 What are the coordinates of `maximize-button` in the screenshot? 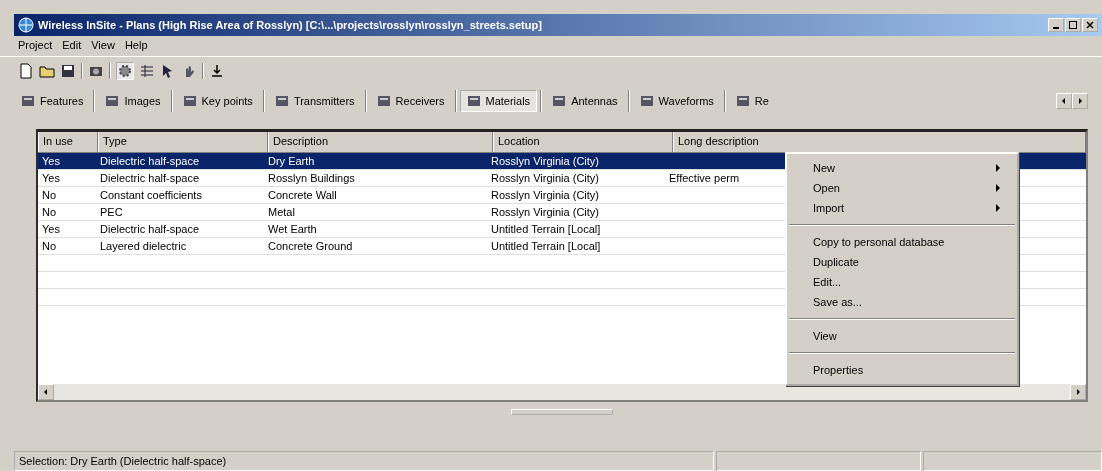 It's located at (1073, 25).